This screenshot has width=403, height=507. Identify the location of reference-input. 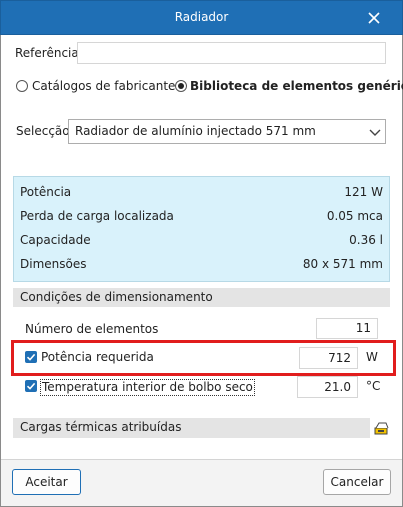
(231, 53).